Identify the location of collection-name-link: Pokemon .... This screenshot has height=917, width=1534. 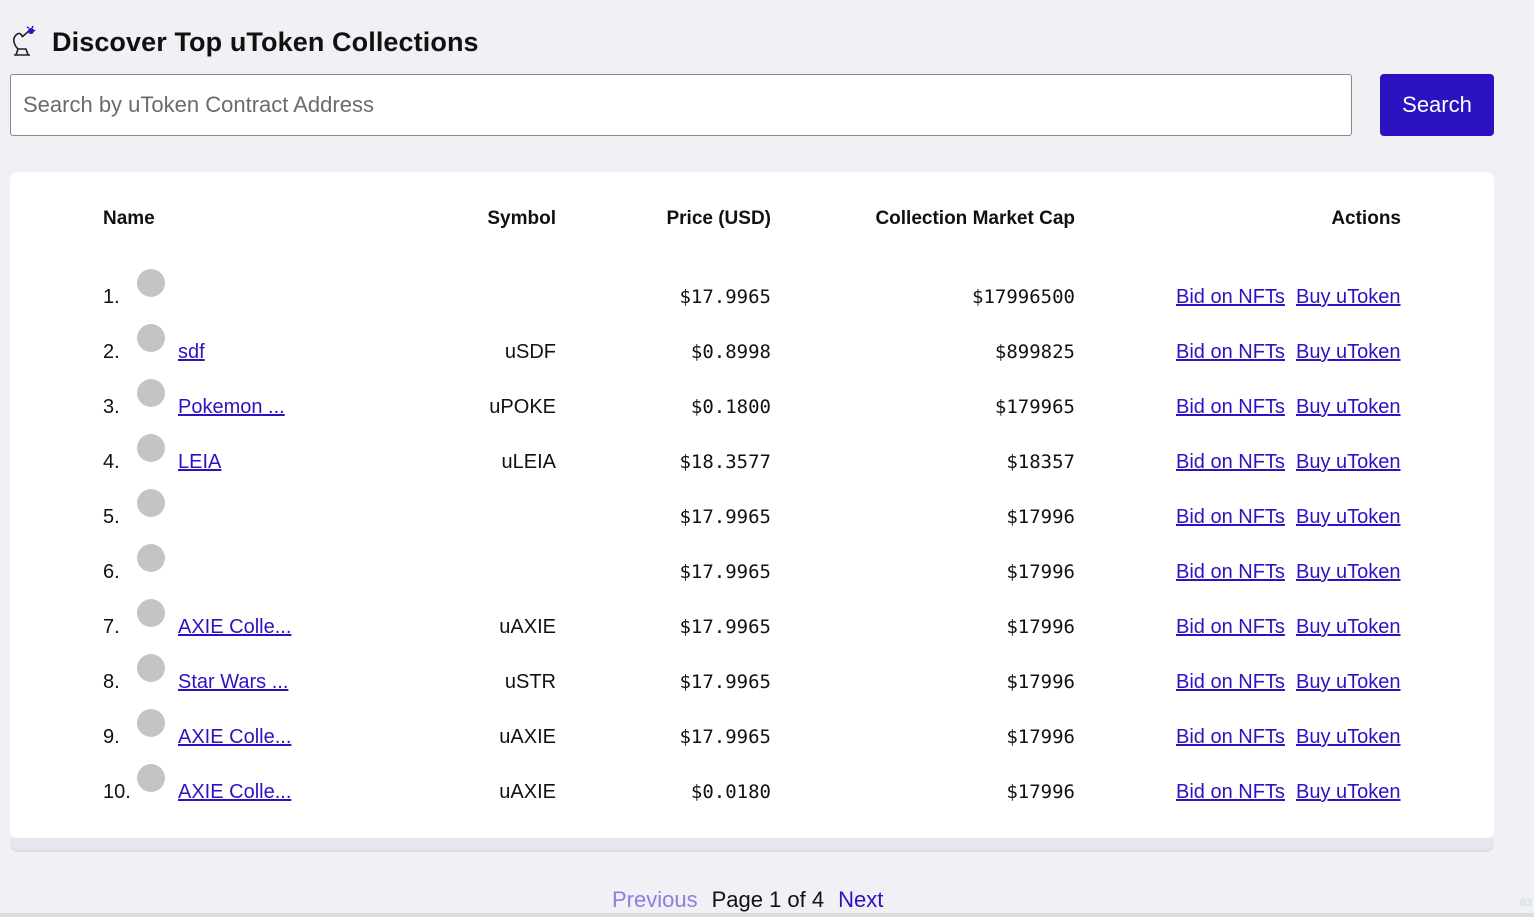
(231, 407).